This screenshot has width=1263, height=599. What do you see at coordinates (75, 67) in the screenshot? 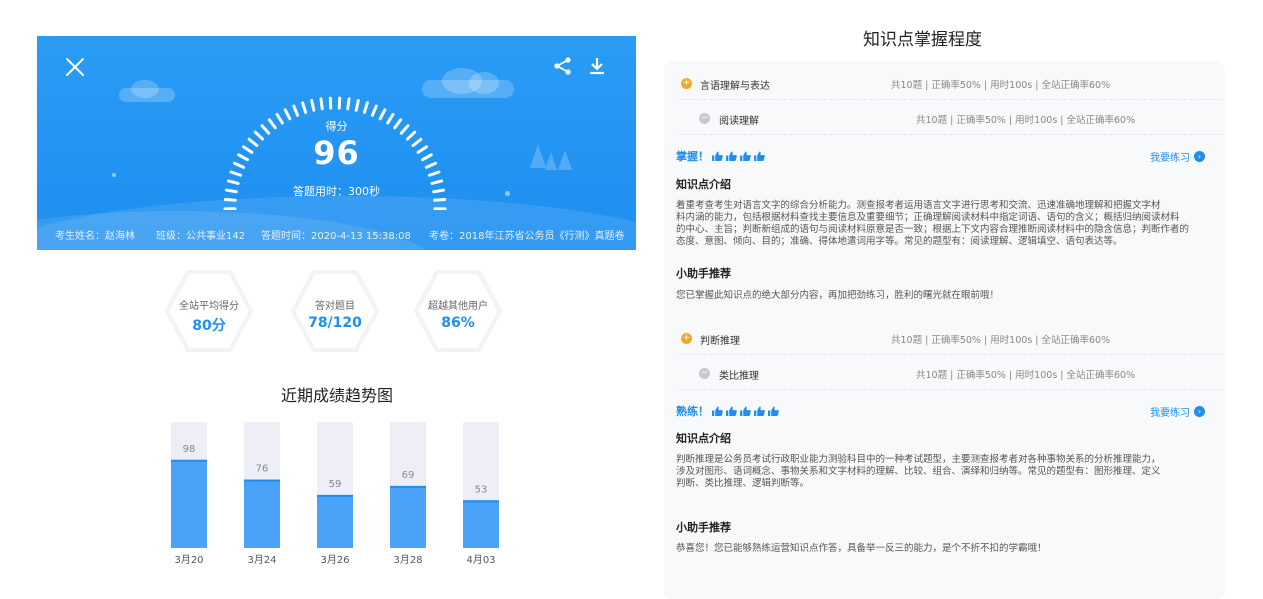
I see `close-icon` at bounding box center [75, 67].